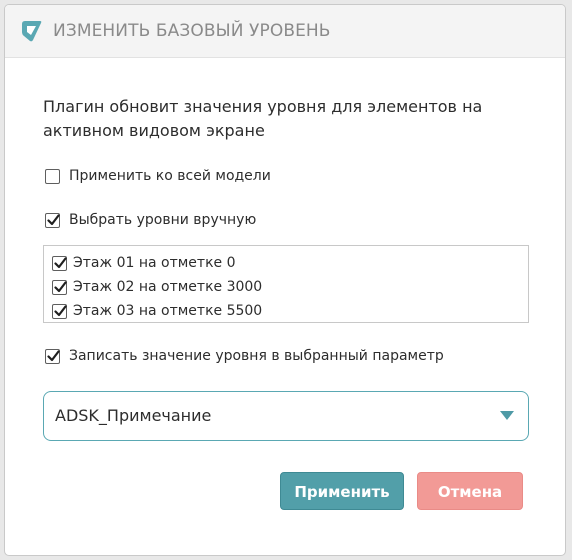 This screenshot has width=572, height=560. I want to click on title-bar: ИЗМЕНИТЬ БАЗОВЫЙ УРОВЕНЬ, so click(285, 31).